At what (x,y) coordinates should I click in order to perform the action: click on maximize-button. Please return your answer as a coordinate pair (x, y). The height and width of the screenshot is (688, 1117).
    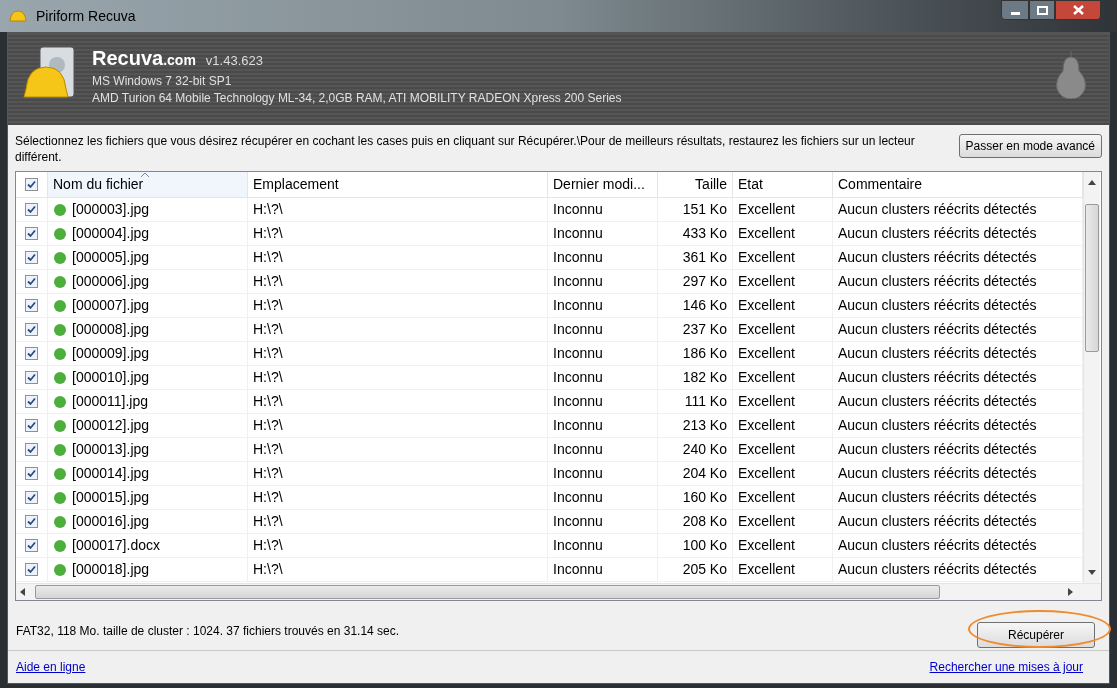
    Looking at the image, I should click on (1042, 10).